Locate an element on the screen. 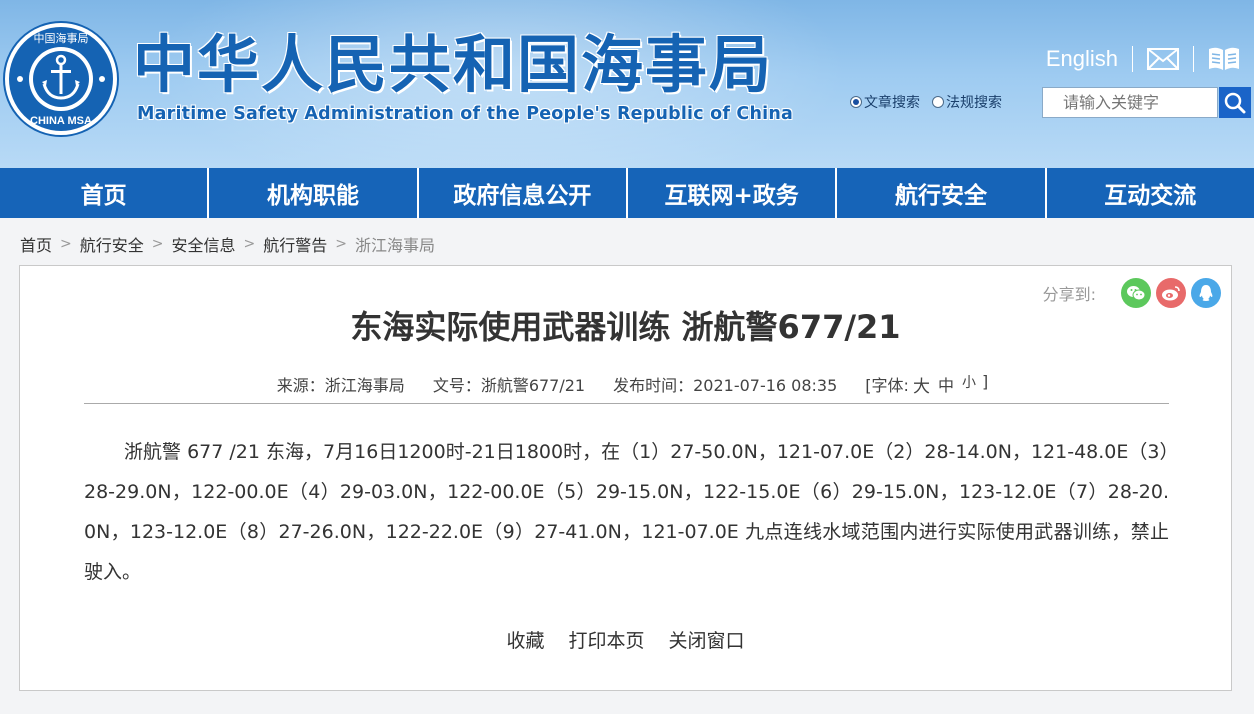 Image resolution: width=1254 pixels, height=714 pixels. book-icon is located at coordinates (1224, 59).